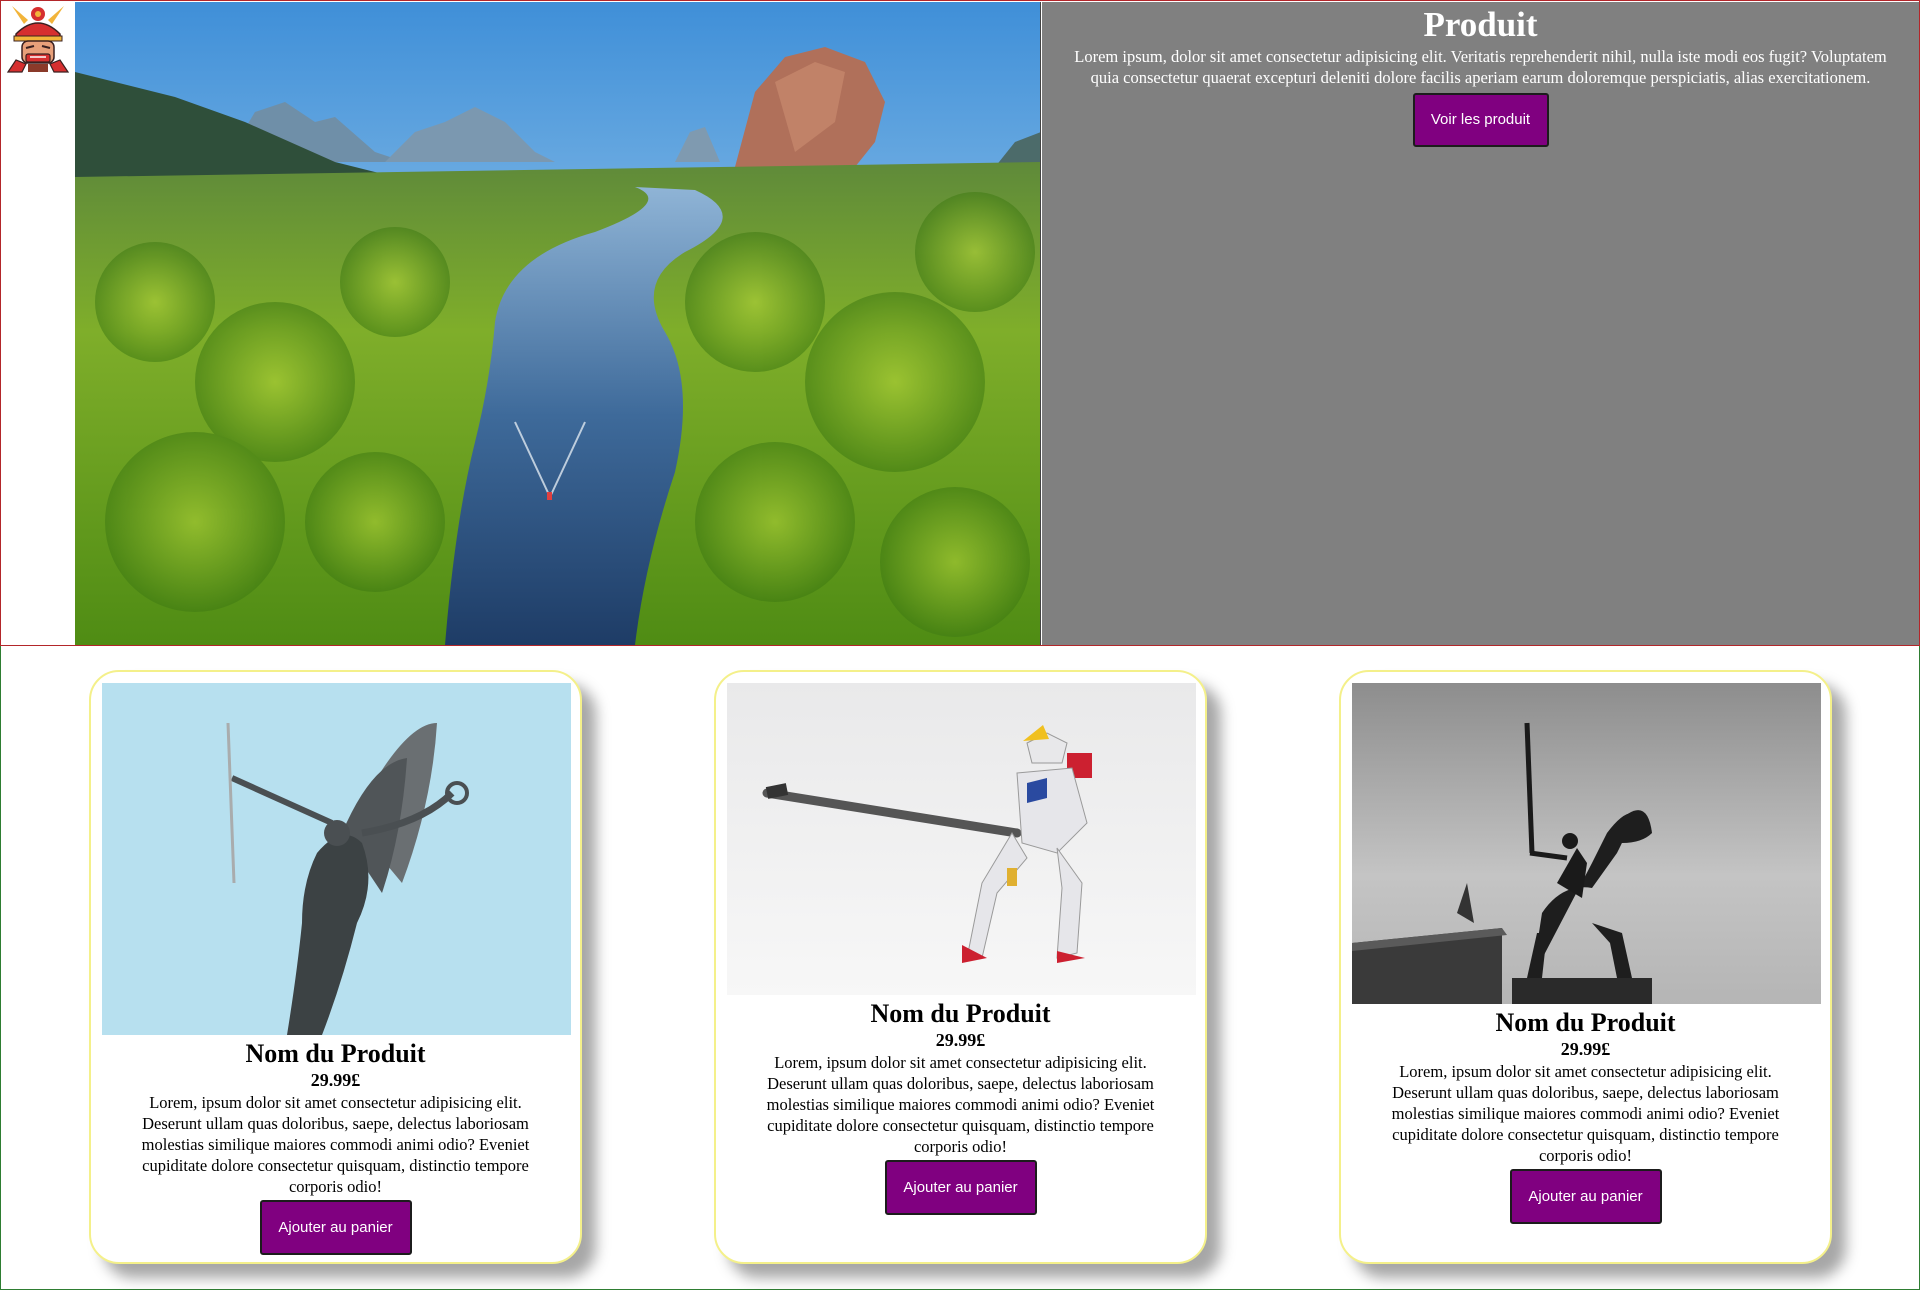  I want to click on view-products-button: Voir les produit, so click(1480, 120).